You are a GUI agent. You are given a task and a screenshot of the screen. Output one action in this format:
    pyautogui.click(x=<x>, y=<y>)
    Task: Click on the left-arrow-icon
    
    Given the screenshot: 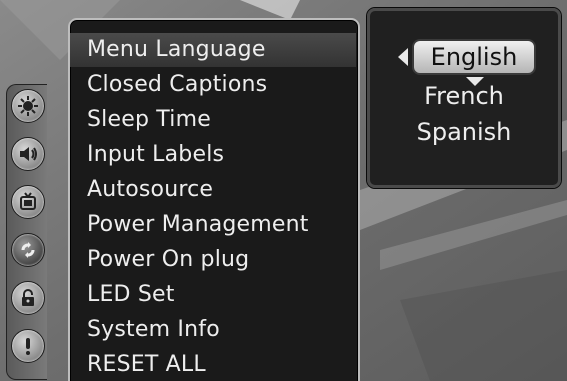 What is the action you would take?
    pyautogui.click(x=403, y=57)
    